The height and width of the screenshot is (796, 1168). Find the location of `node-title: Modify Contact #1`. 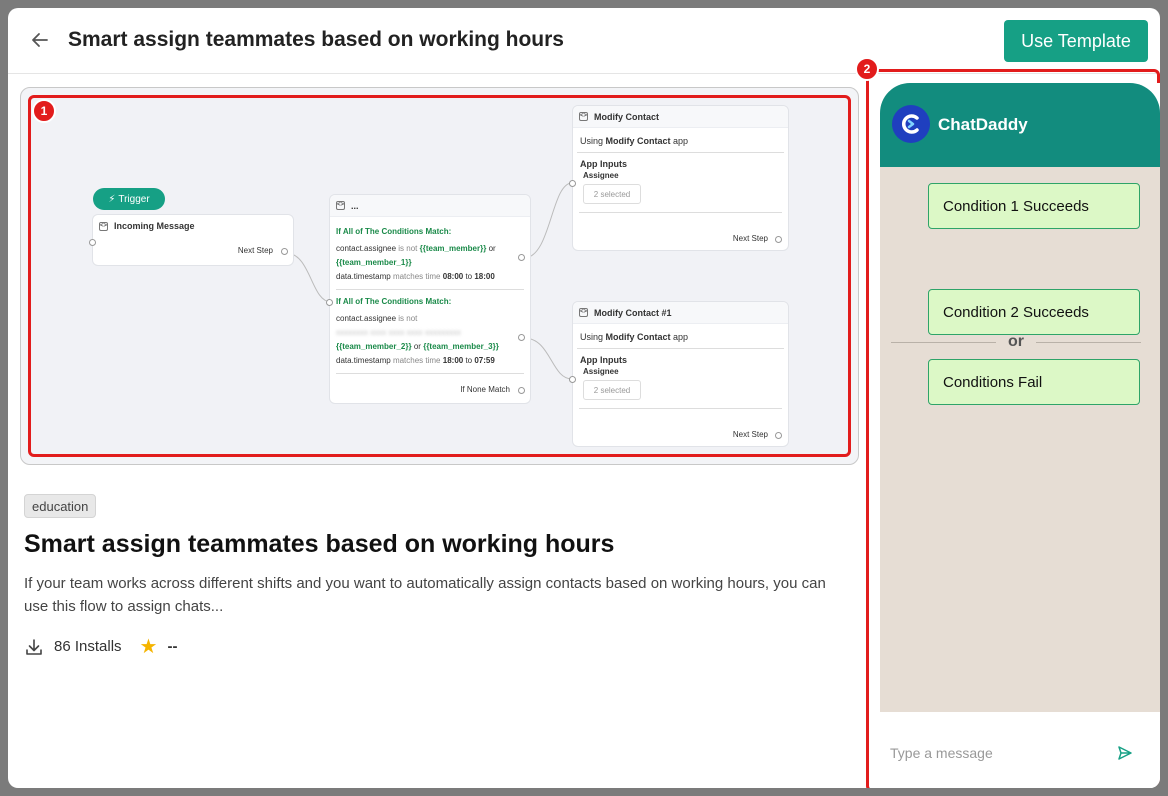

node-title: Modify Contact #1 is located at coordinates (633, 312).